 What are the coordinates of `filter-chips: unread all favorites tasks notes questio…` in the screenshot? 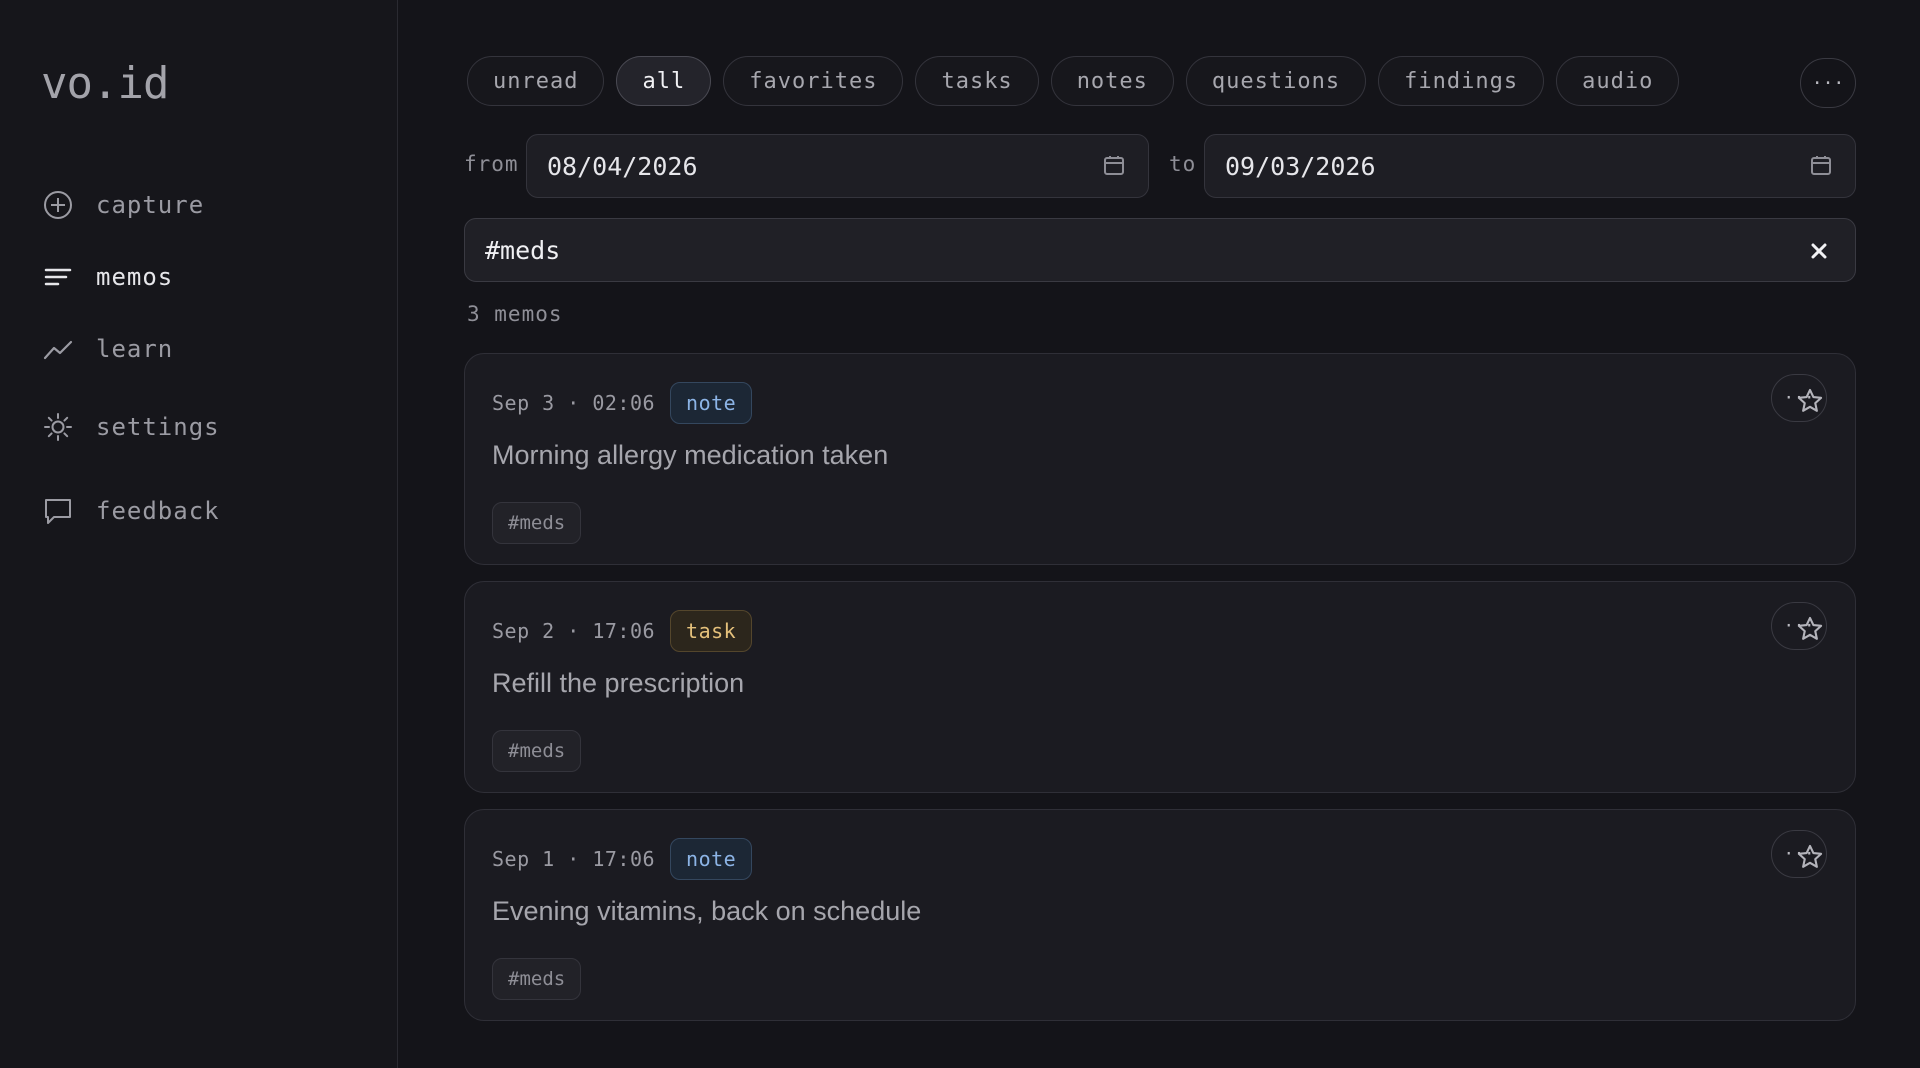 It's located at (1073, 81).